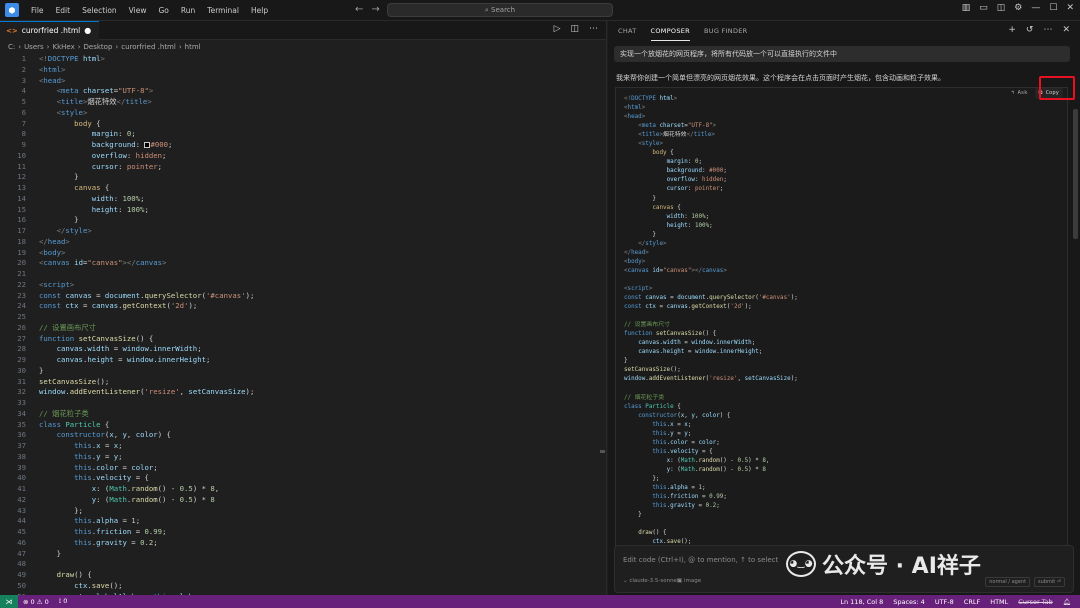 This screenshot has width=1080, height=608. What do you see at coordinates (300, 306) in the screenshot?
I see `code-line: 24 const ctx = canvas.getContext('2d');` at bounding box center [300, 306].